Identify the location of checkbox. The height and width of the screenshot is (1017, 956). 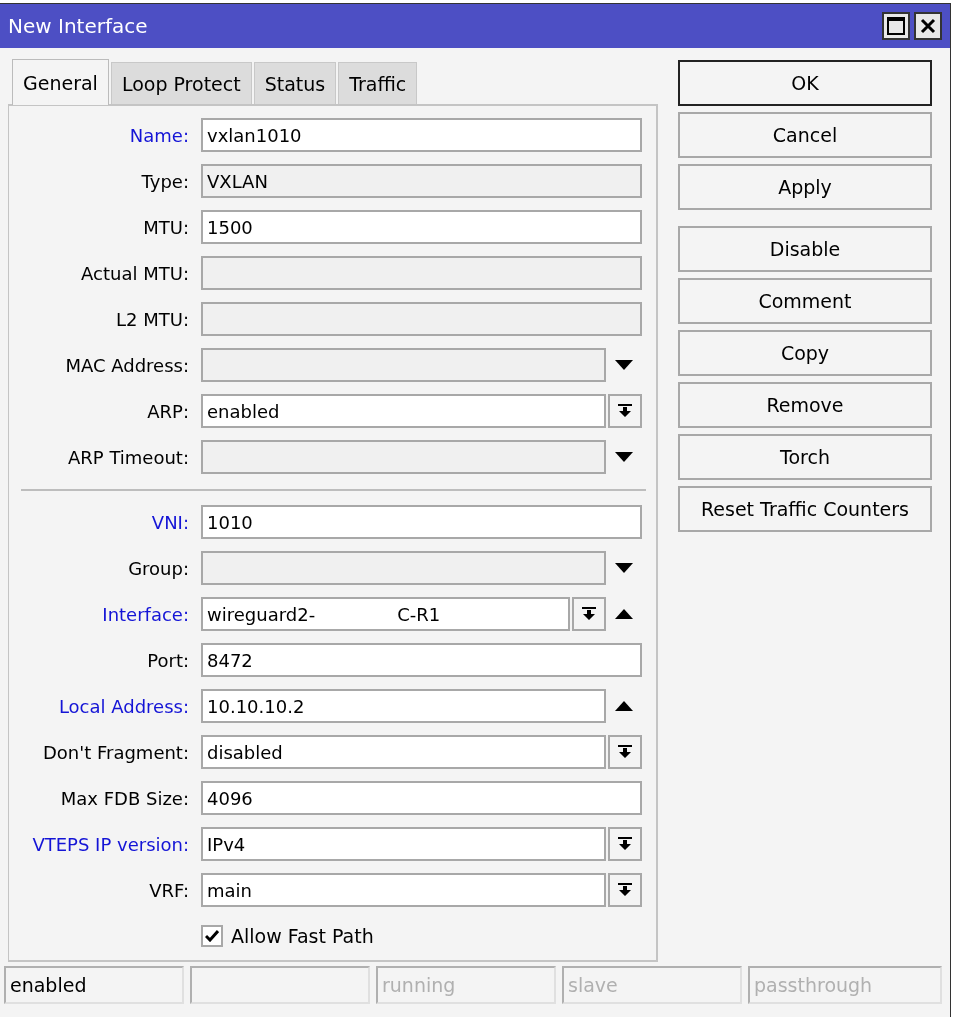
(212, 936).